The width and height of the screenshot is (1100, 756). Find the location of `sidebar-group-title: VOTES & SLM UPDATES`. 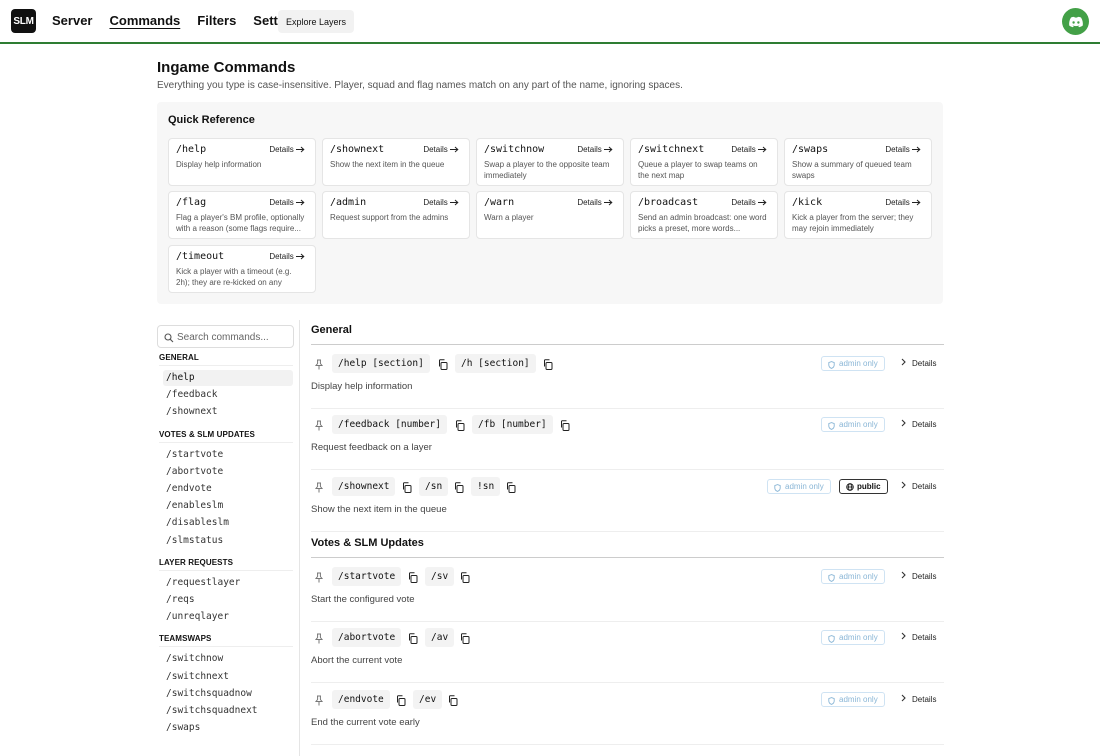

sidebar-group-title: VOTES & SLM UPDATES is located at coordinates (207, 434).